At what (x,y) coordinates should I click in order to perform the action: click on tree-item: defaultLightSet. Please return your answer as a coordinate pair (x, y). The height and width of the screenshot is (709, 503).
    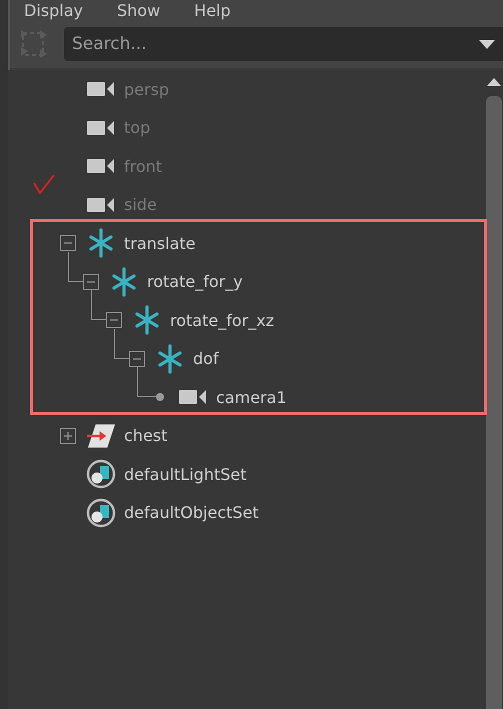
    Looking at the image, I should click on (185, 474).